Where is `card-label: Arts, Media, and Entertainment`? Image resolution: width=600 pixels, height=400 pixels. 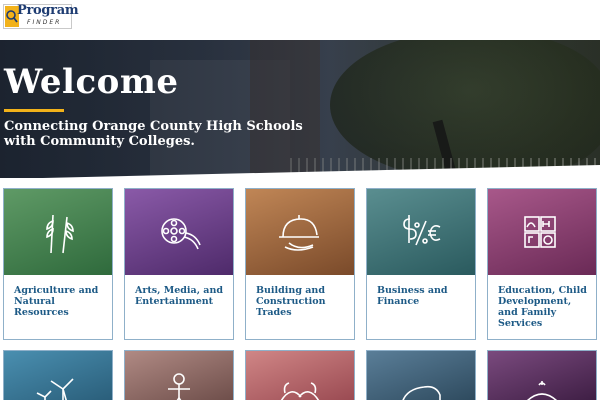 card-label: Arts, Media, and Entertainment is located at coordinates (179, 296).